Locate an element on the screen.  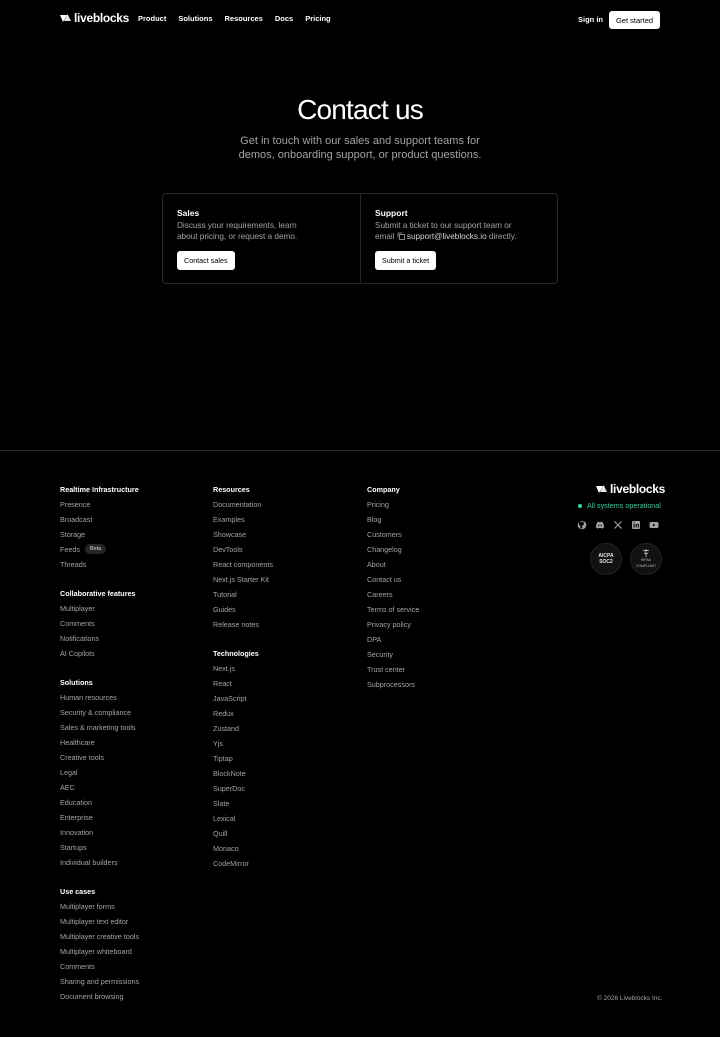
nav-link-resources: Resources is located at coordinates (244, 18).